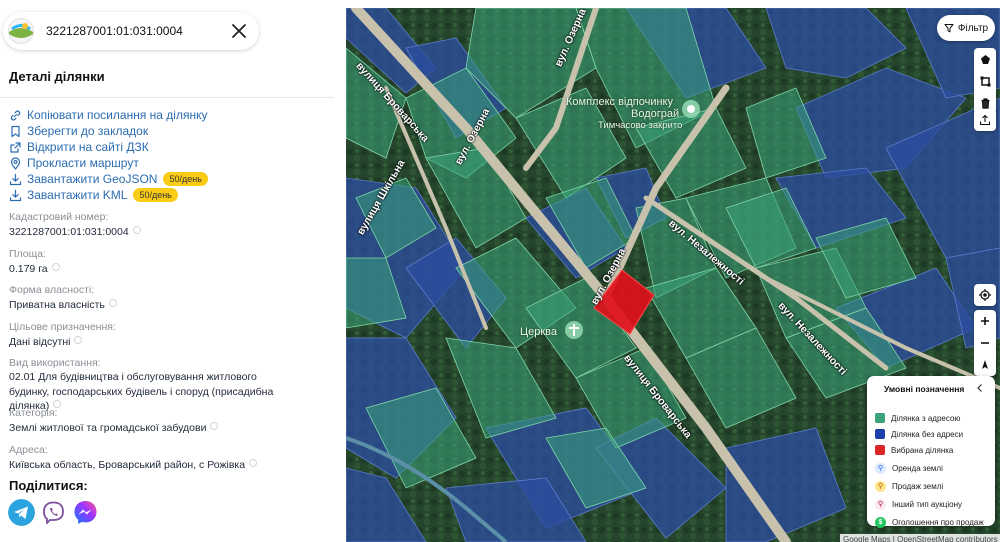 This screenshot has width=1000, height=542. What do you see at coordinates (55, 363) in the screenshot?
I see `usage-type-label: Вид використання:` at bounding box center [55, 363].